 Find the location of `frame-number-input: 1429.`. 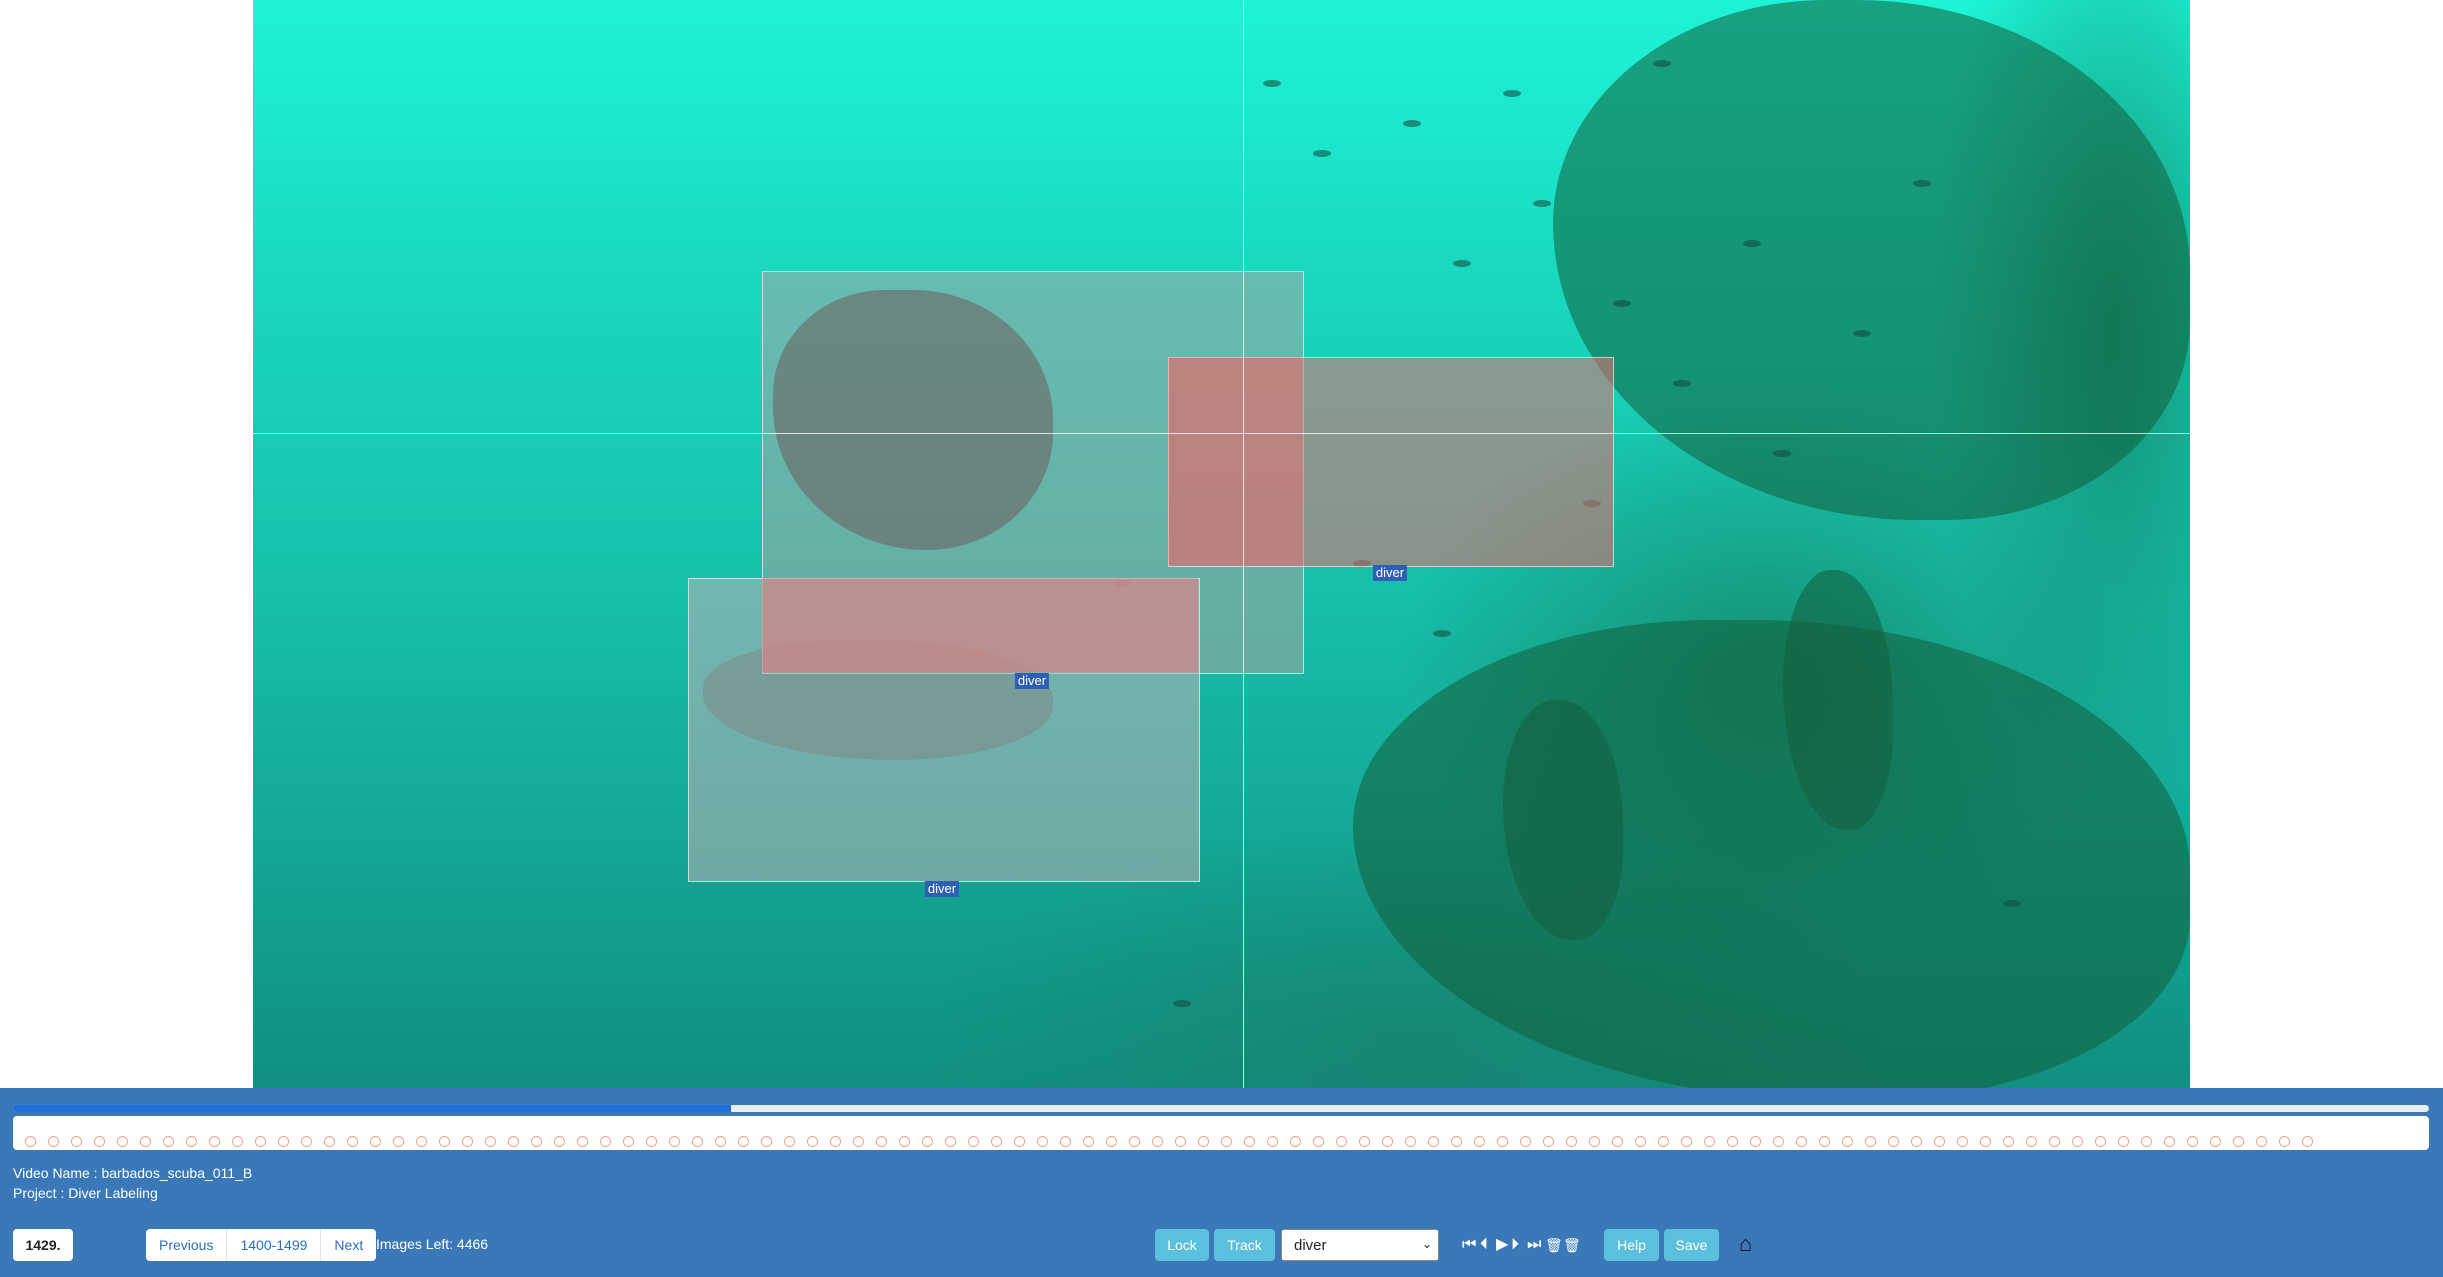

frame-number-input: 1429. is located at coordinates (43, 1245).